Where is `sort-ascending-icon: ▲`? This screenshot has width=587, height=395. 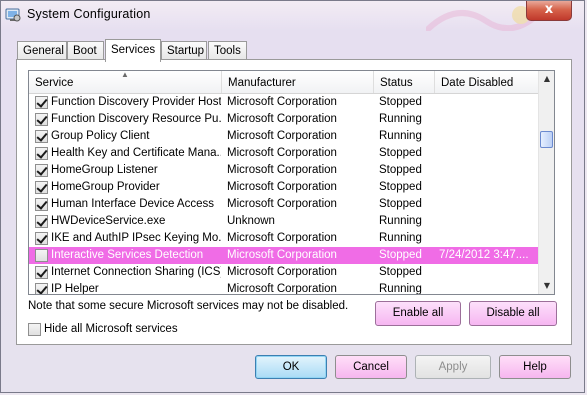 sort-ascending-icon: ▲ is located at coordinates (125, 75).